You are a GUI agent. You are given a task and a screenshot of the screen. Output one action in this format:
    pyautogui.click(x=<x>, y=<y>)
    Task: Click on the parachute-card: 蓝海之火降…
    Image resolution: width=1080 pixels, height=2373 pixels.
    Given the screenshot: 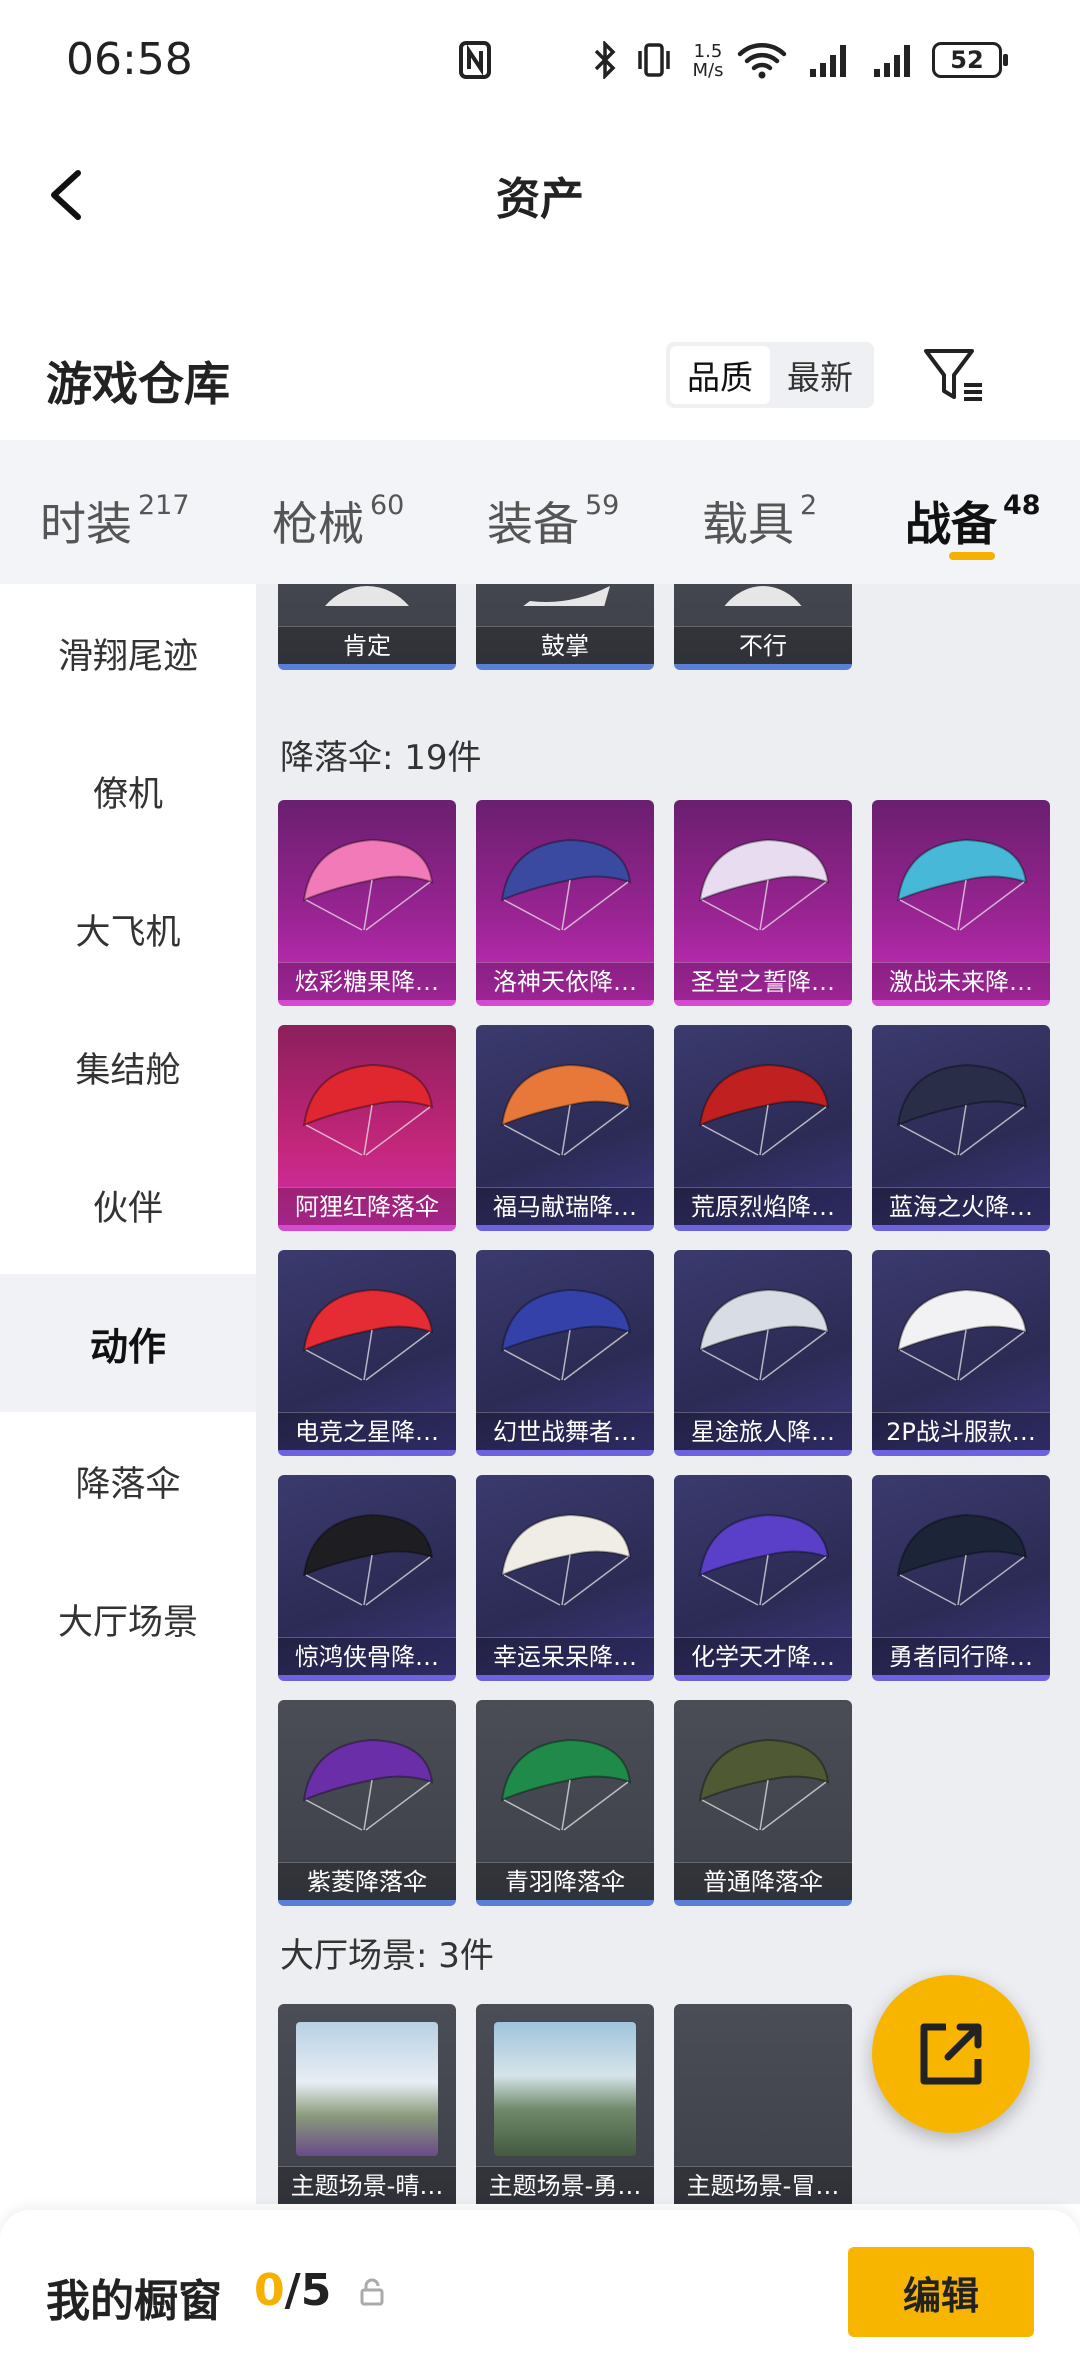 What is the action you would take?
    pyautogui.click(x=961, y=1128)
    